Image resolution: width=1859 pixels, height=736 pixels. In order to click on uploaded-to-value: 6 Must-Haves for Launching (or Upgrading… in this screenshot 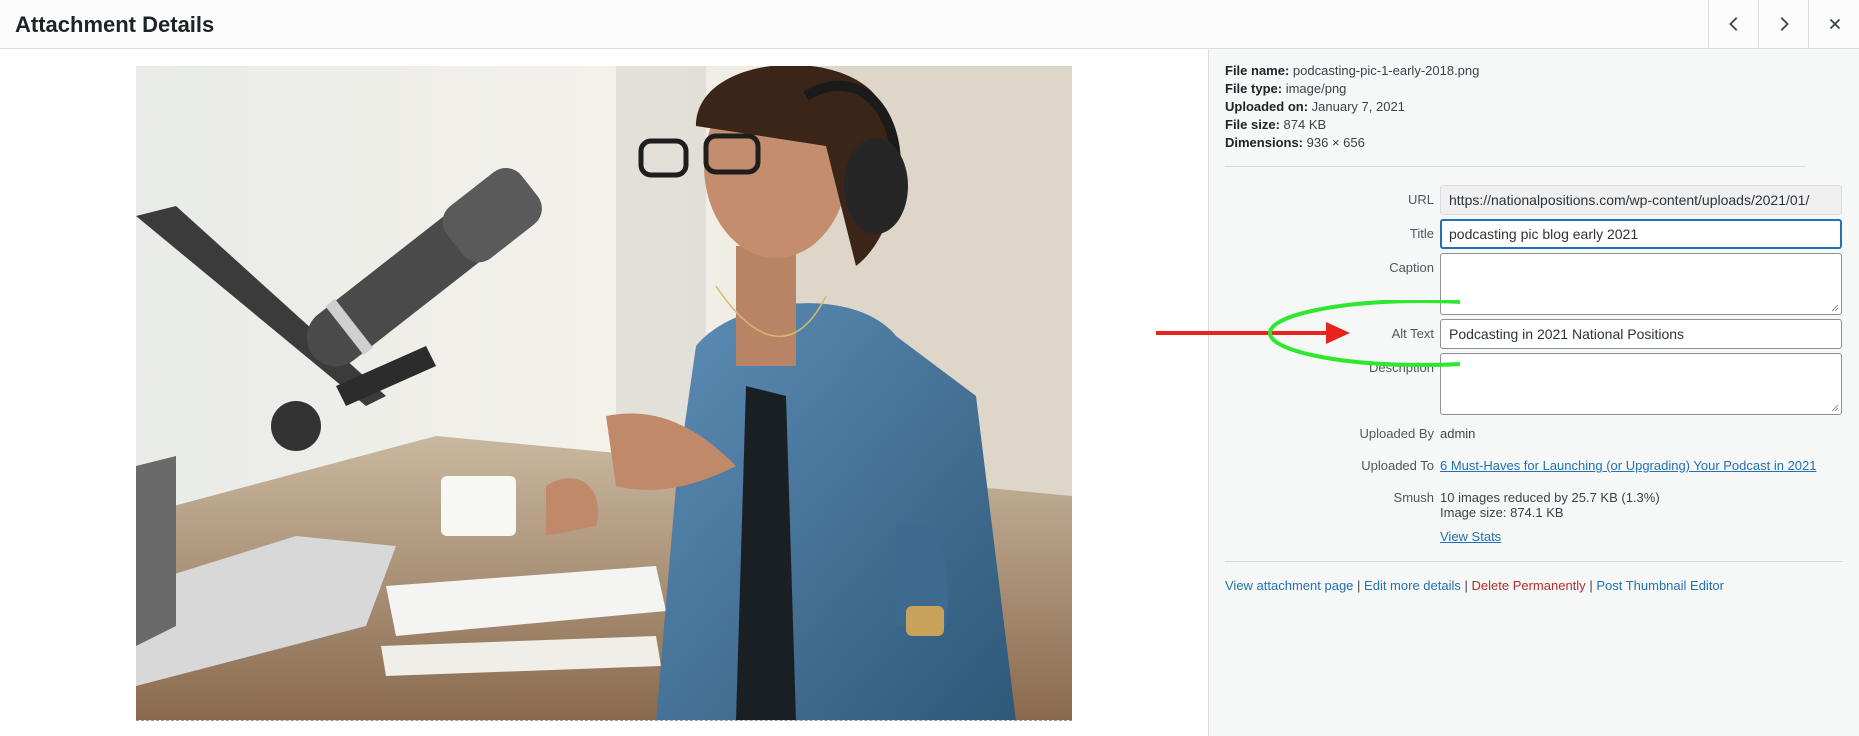, I will do `click(1628, 465)`.